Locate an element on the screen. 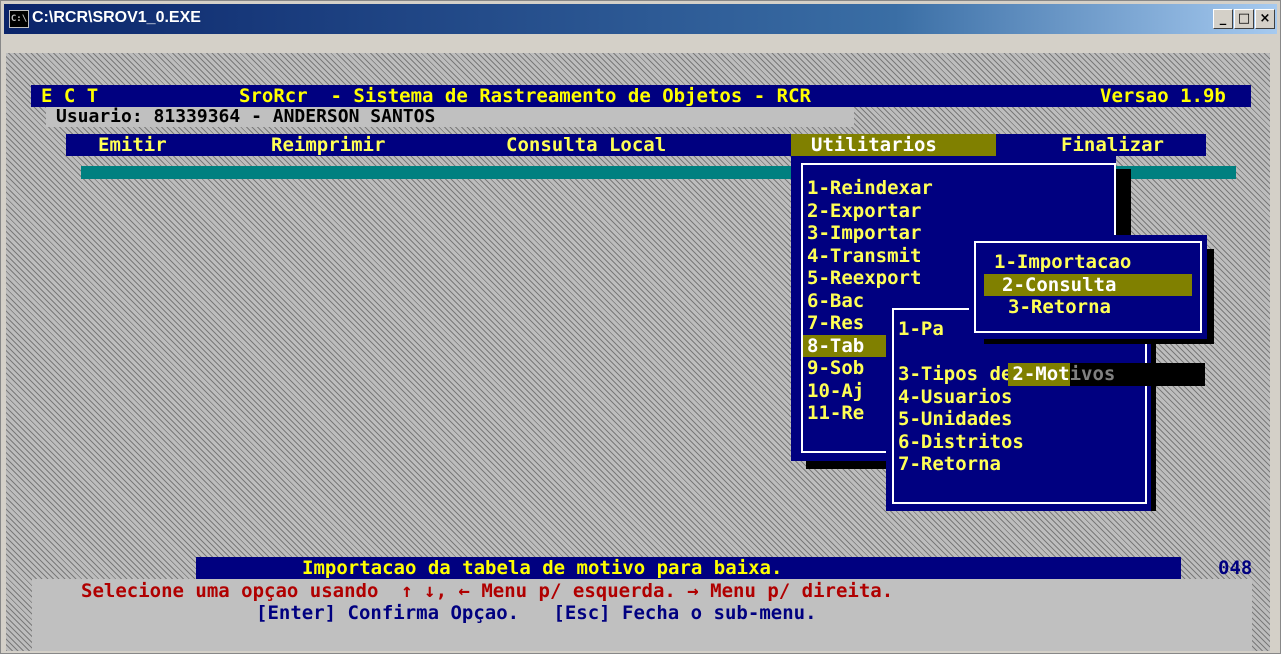 The image size is (1281, 654). tabelas-item-retorna: 7-Retorna is located at coordinates (1019, 464).